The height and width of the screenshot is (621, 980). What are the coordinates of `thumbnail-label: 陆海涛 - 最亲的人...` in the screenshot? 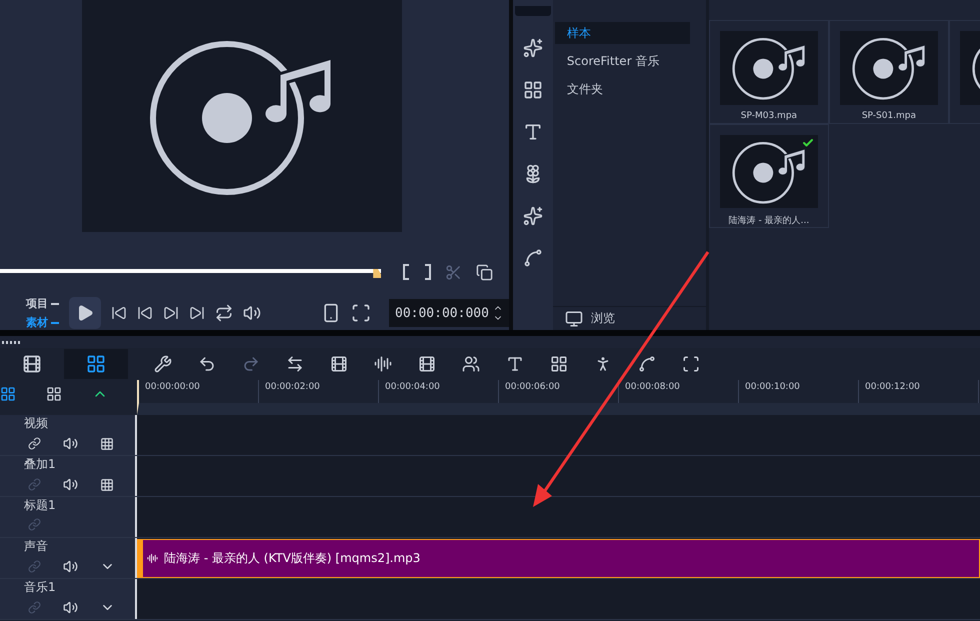 It's located at (769, 220).